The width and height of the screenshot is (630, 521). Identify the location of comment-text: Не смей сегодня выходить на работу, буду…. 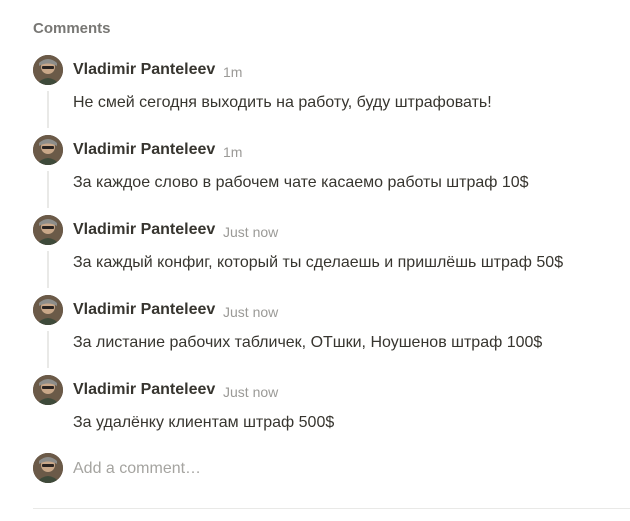
(282, 102).